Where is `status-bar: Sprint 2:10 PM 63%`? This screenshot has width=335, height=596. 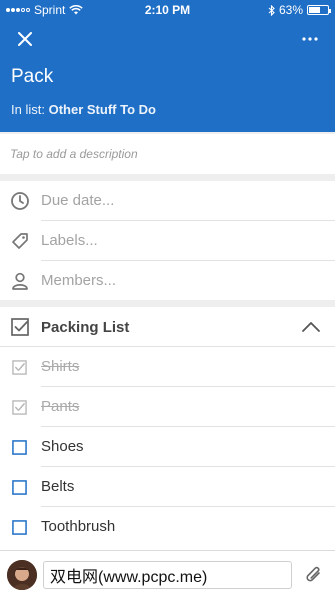
status-bar: Sprint 2:10 PM 63% is located at coordinates (167, 10).